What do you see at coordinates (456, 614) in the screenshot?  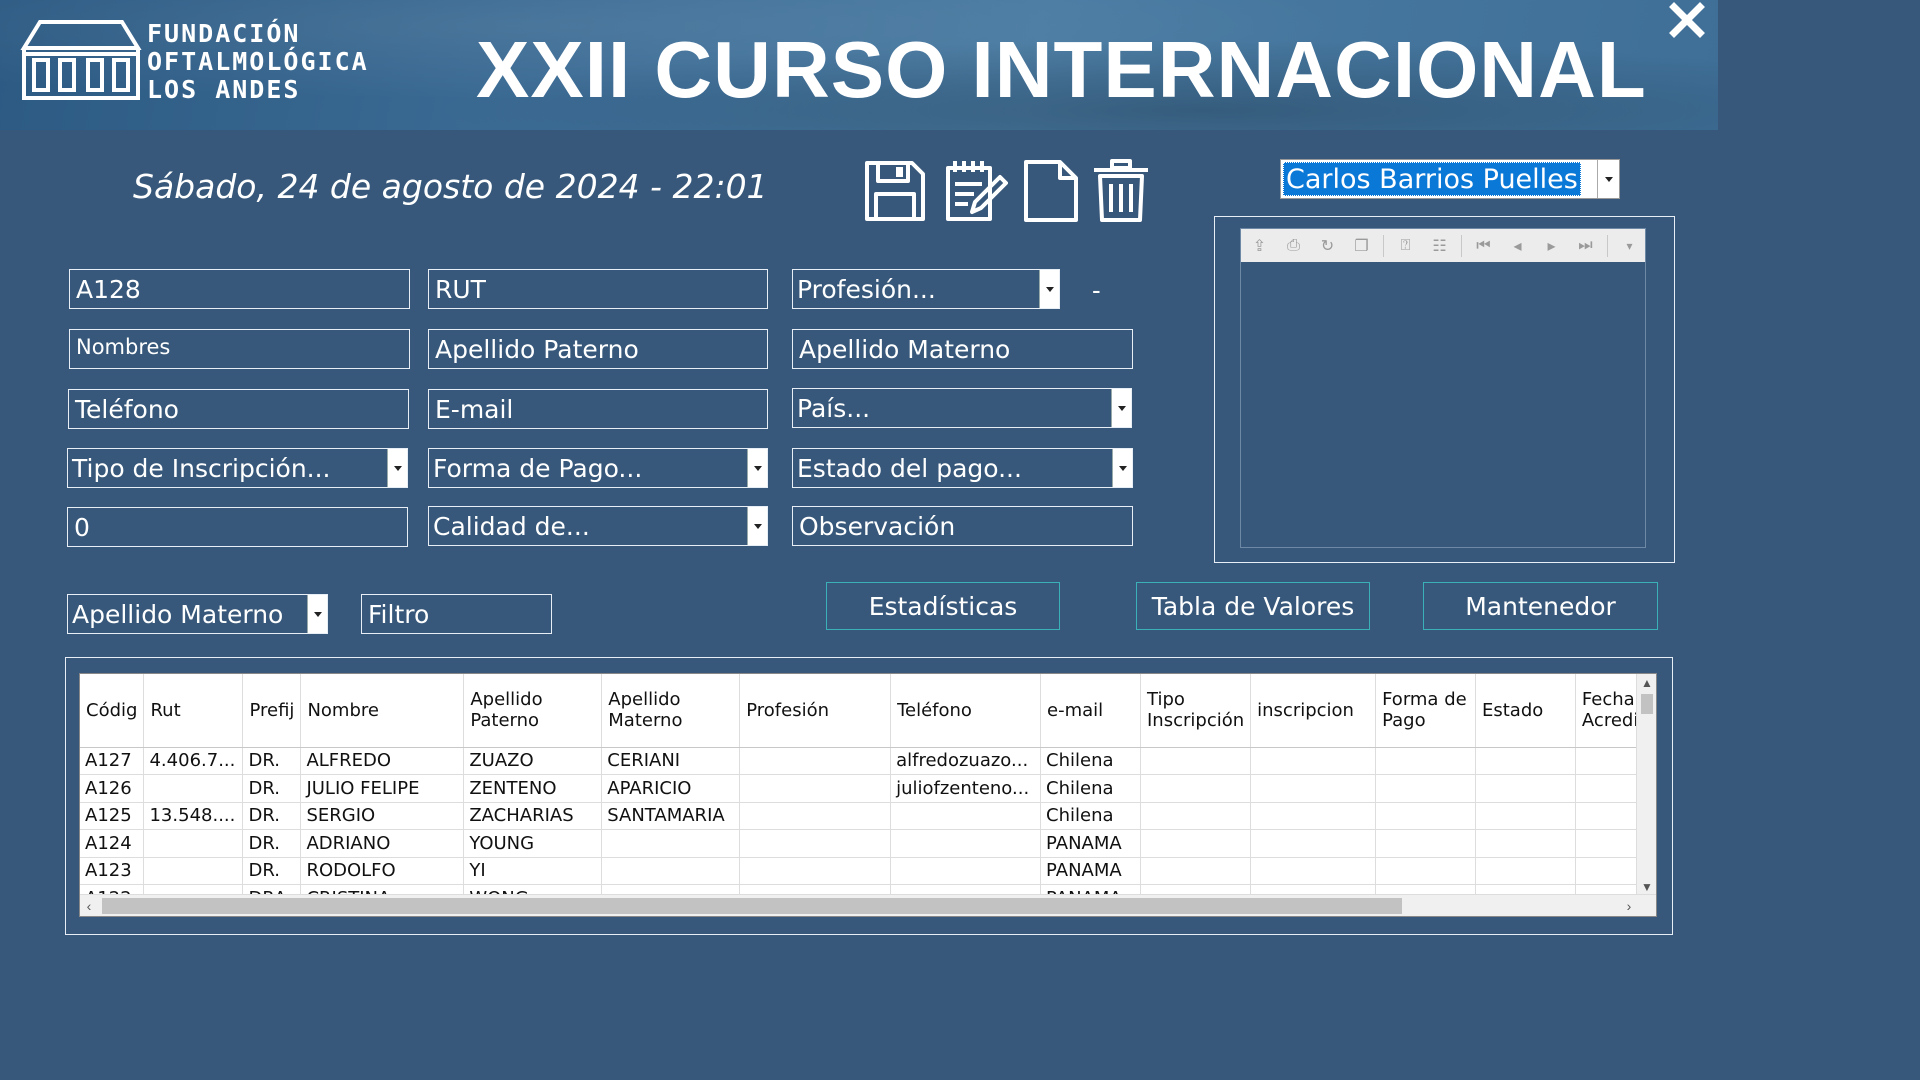 I see `filter-input: Filtro` at bounding box center [456, 614].